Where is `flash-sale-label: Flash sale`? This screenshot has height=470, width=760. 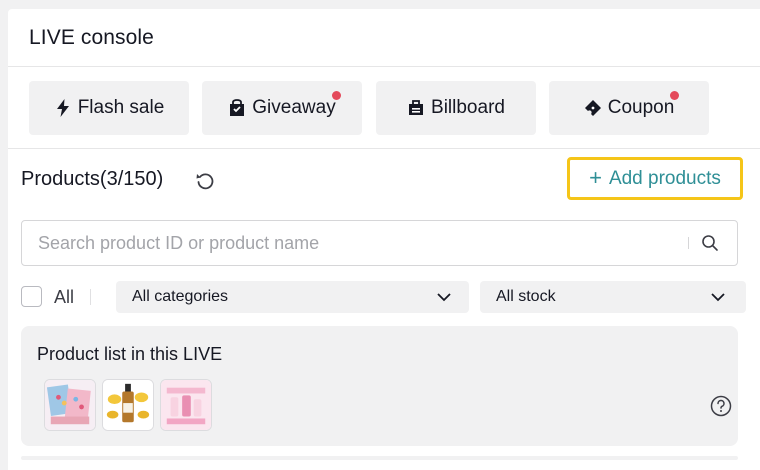 flash-sale-label: Flash sale is located at coordinates (121, 107).